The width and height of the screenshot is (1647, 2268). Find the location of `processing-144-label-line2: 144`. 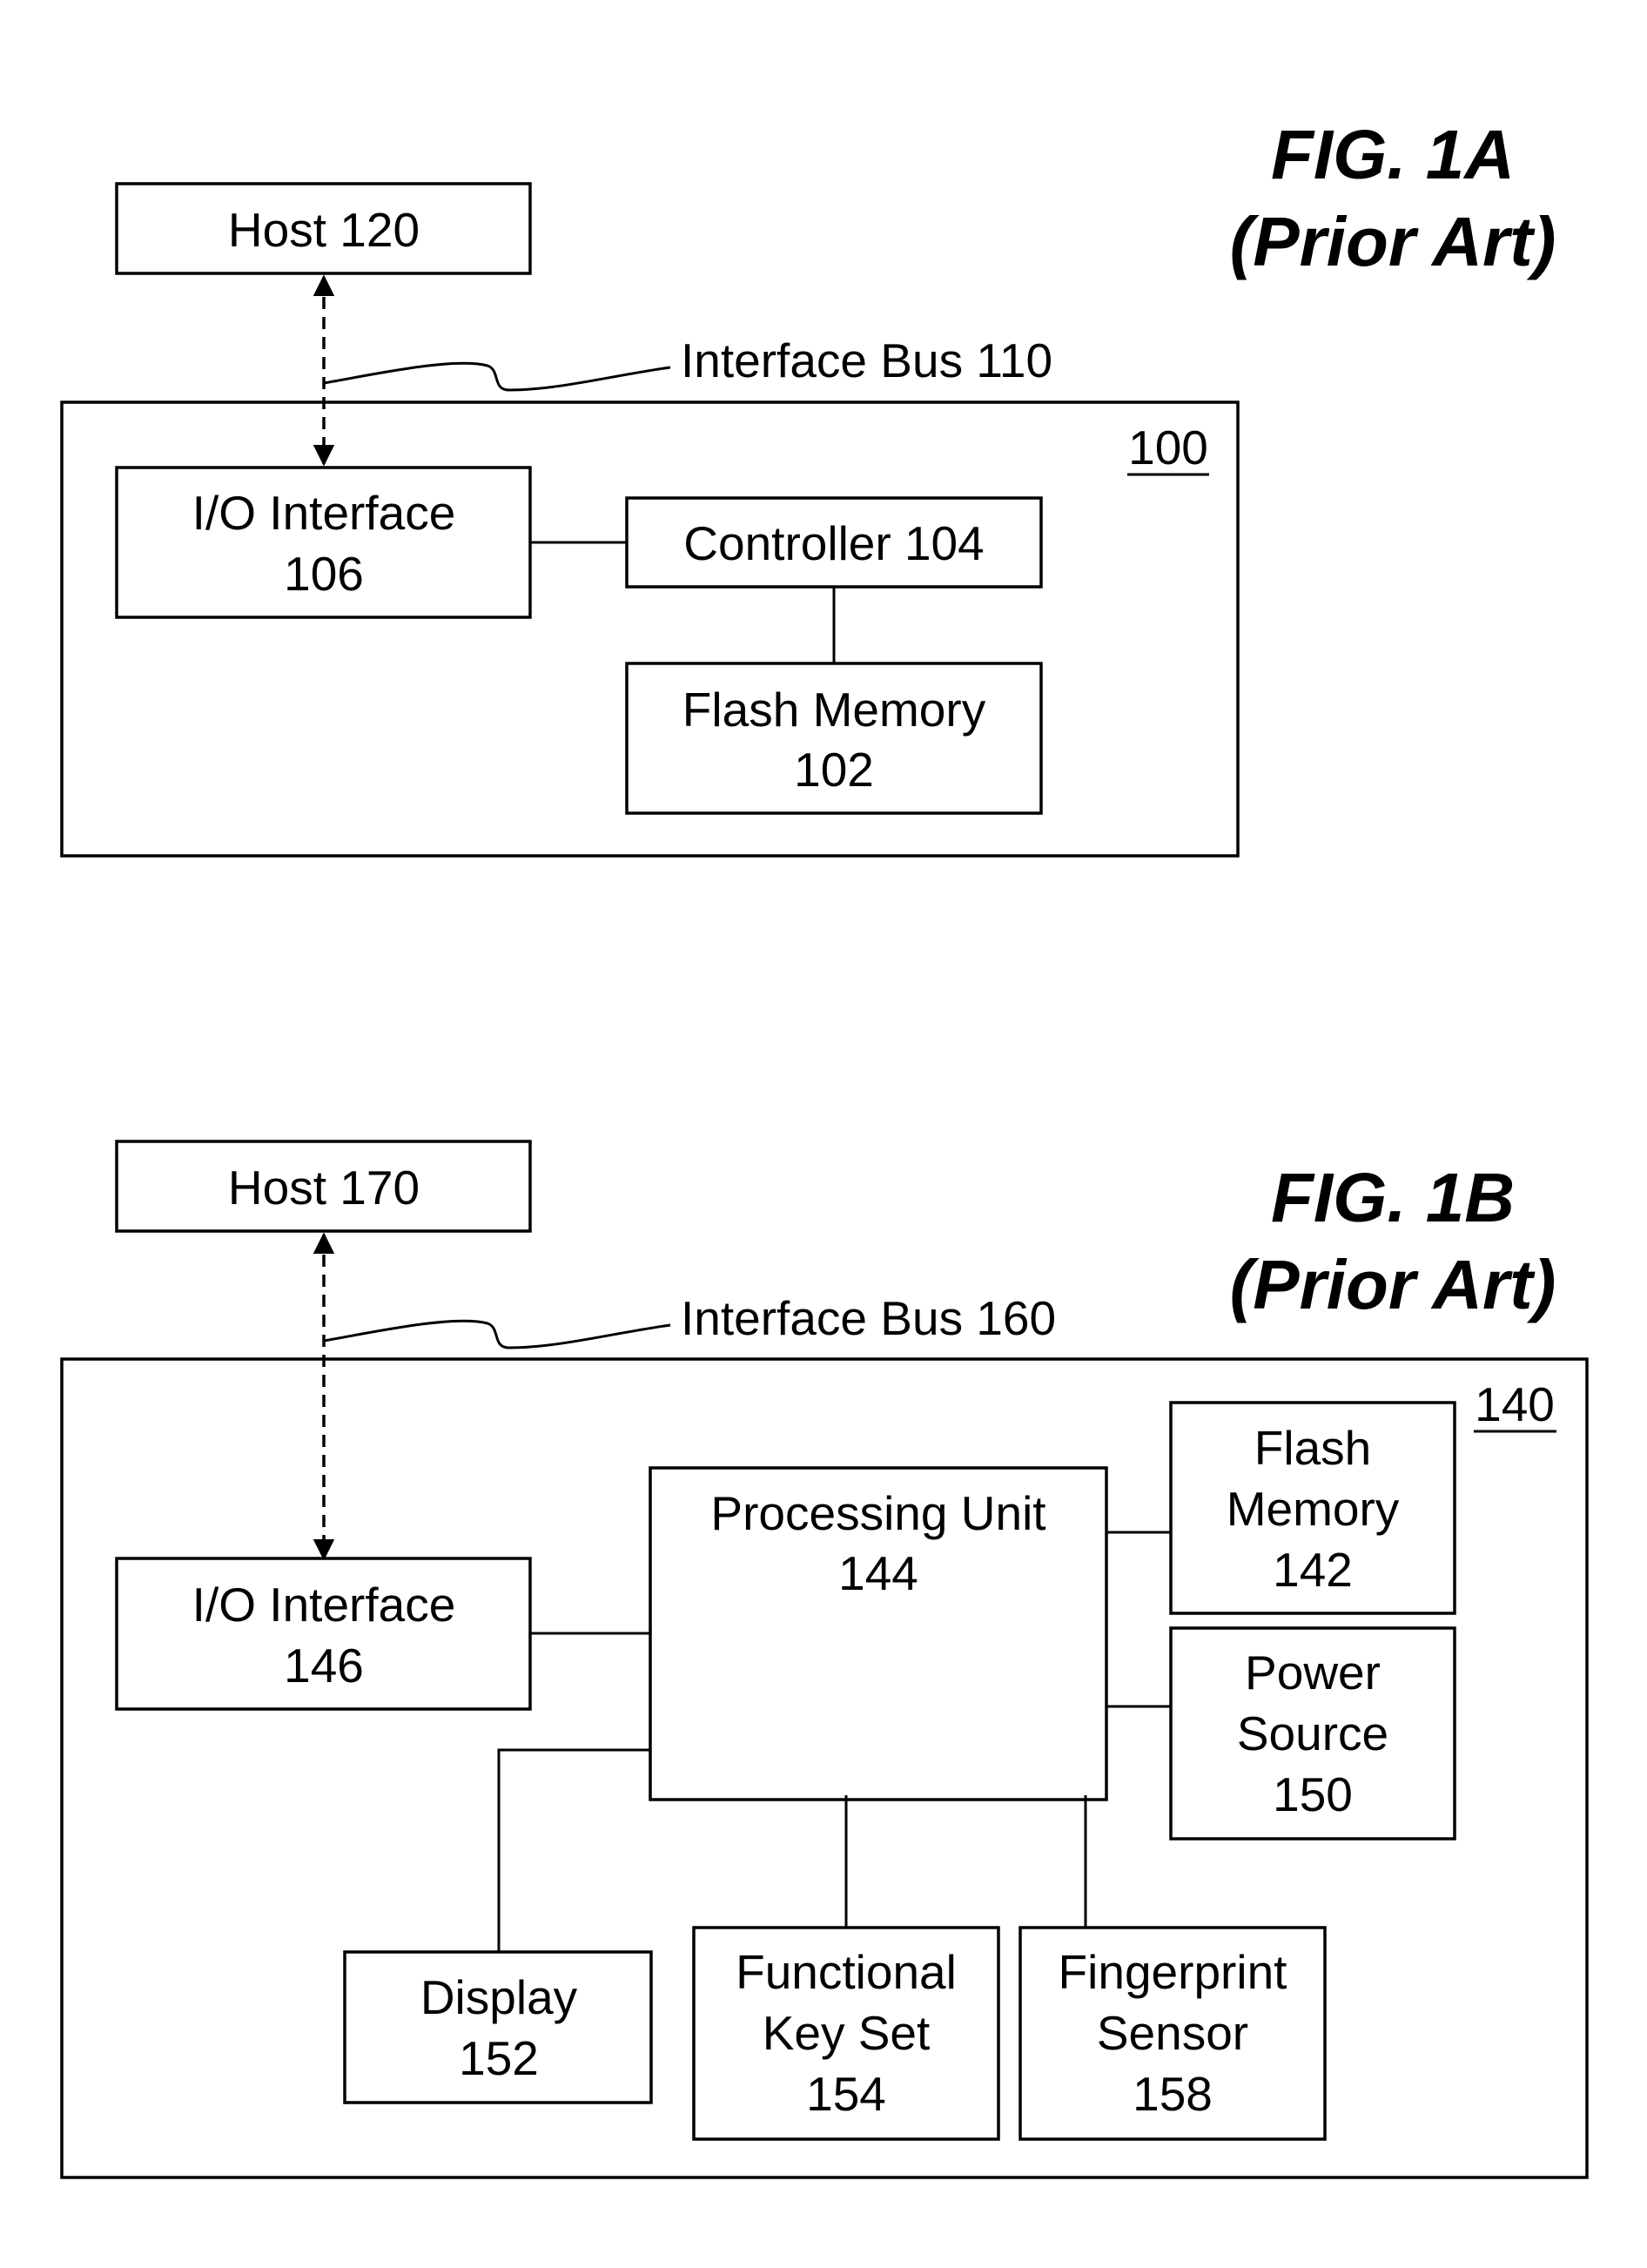

processing-144-label-line2: 144 is located at coordinates (878, 1573).